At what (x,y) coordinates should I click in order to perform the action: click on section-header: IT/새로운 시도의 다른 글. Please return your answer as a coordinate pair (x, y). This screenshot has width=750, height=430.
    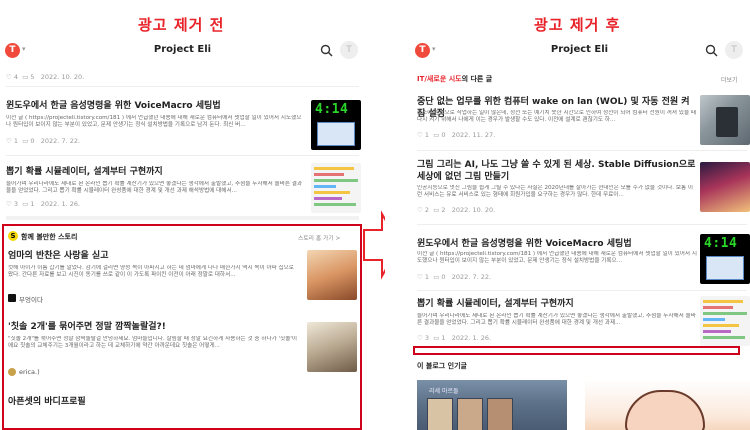
    Looking at the image, I should click on (454, 79).